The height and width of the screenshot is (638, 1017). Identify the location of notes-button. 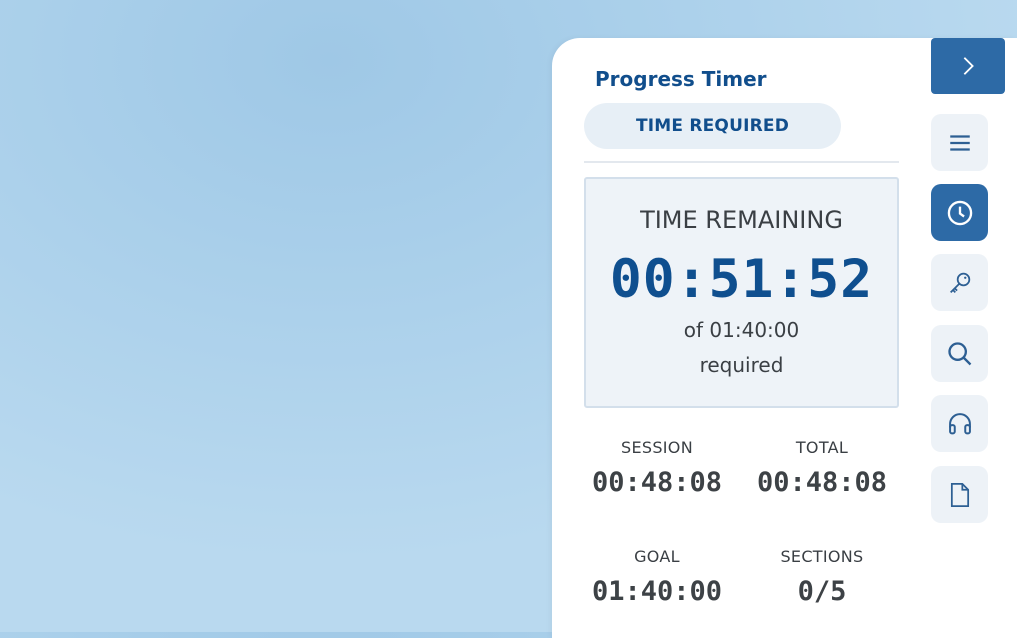
(959, 494).